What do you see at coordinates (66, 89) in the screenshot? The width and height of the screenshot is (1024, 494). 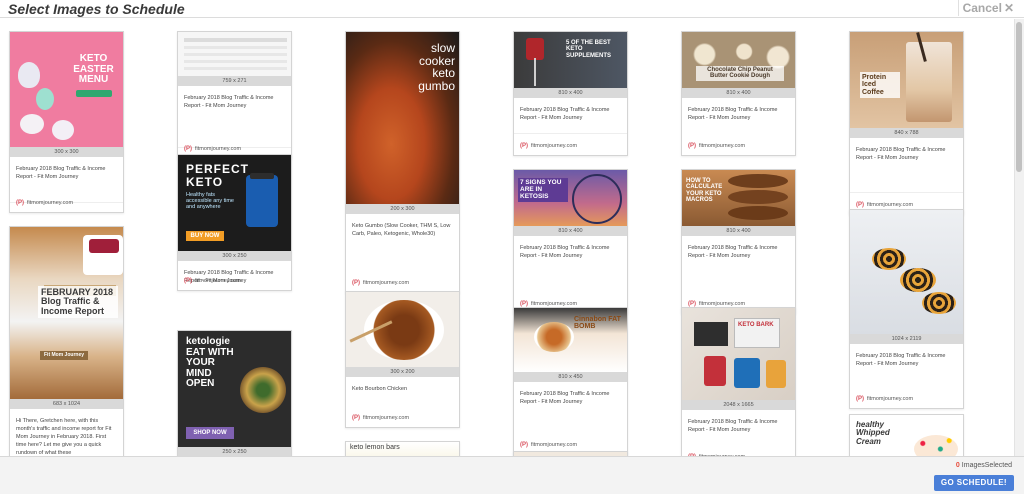 I see `thumbnail-image: KETO EASTER MENU` at bounding box center [66, 89].